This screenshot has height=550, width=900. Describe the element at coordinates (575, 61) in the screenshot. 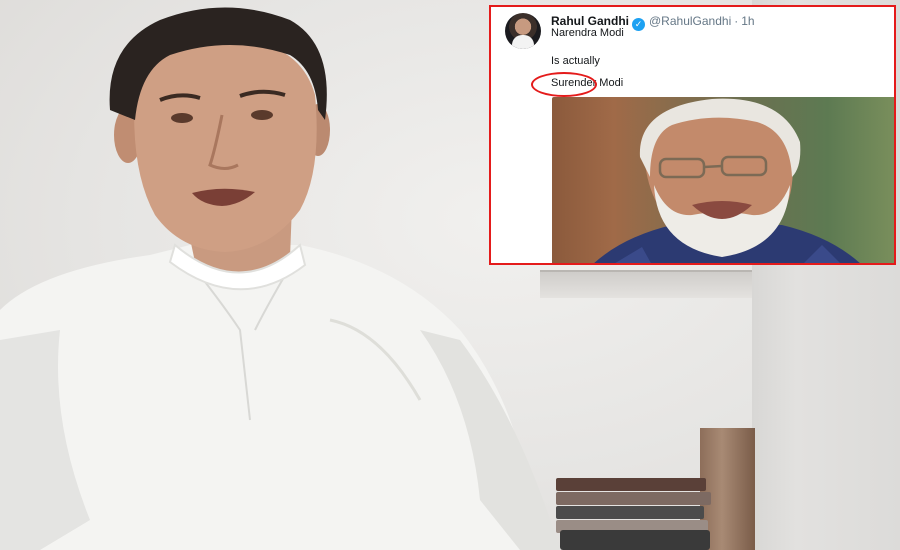

I see `tweet-line-2: Is actually` at that location.